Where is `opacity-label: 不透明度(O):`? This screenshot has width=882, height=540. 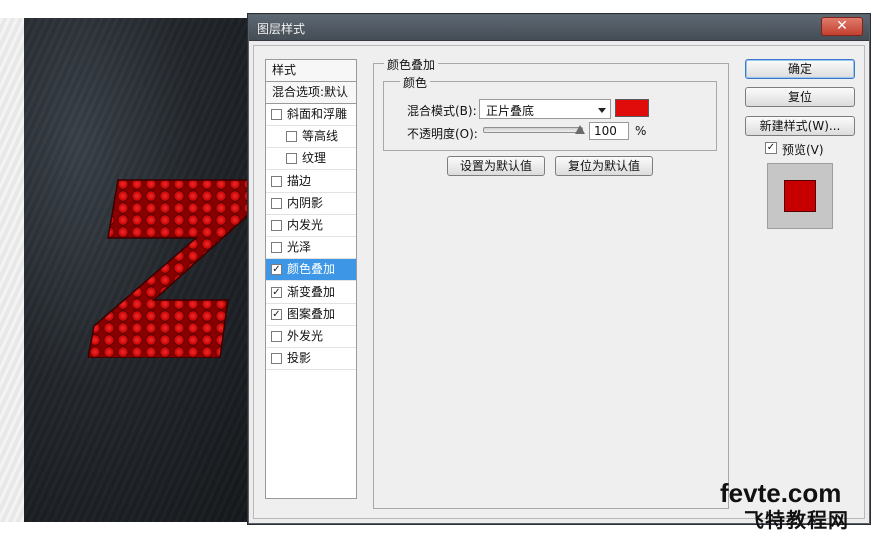
opacity-label: 不透明度(O): is located at coordinates (442, 134).